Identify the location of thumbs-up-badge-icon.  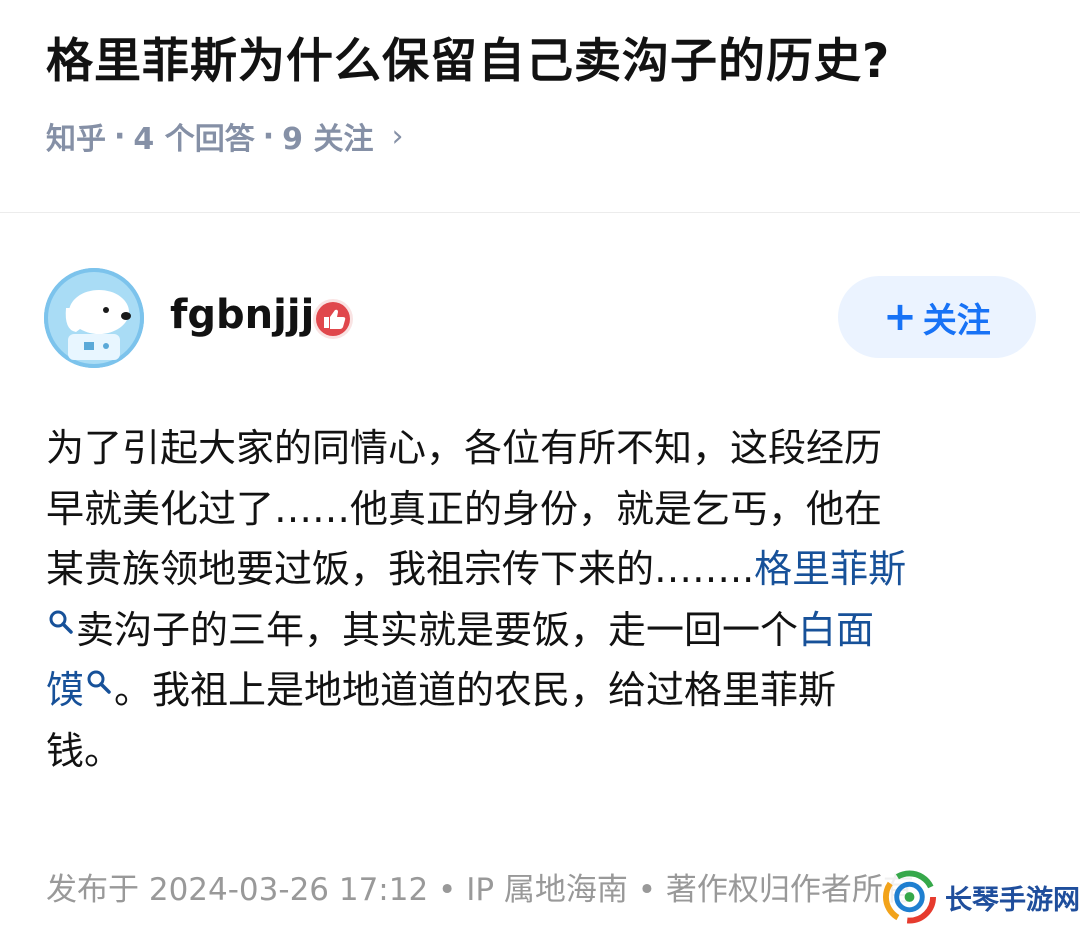
(333, 319).